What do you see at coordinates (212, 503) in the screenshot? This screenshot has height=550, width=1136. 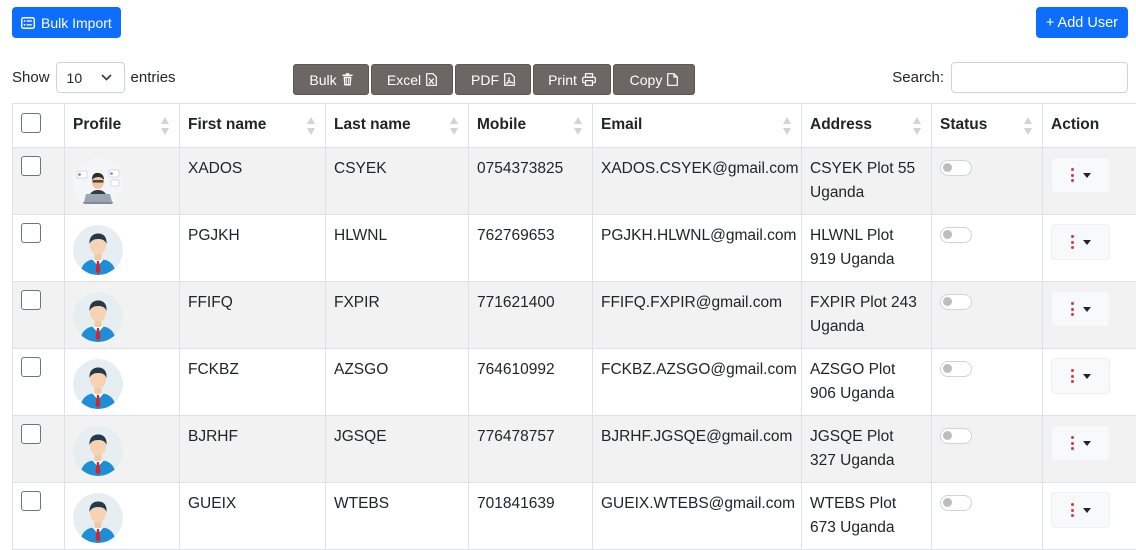 I see `first-name-text: GUEIX` at bounding box center [212, 503].